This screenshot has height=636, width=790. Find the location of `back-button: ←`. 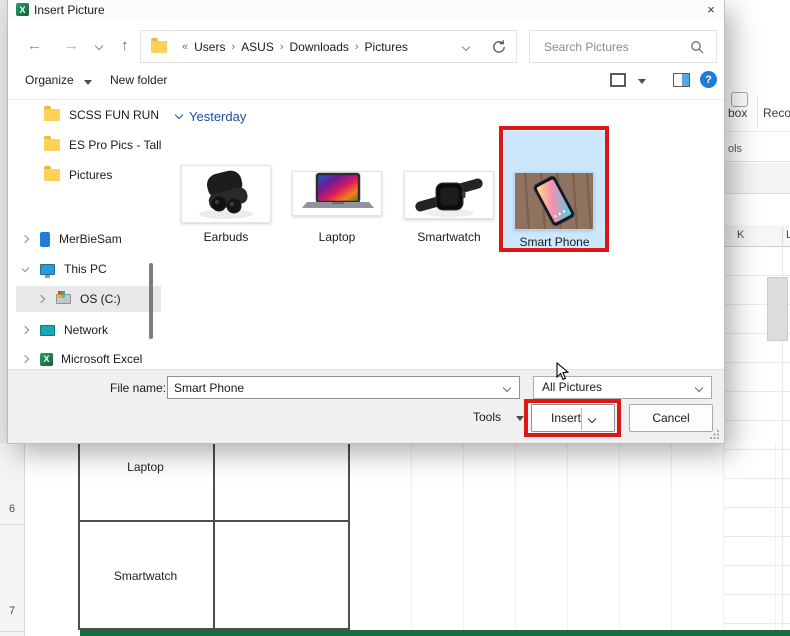

back-button: ← is located at coordinates (34, 45).